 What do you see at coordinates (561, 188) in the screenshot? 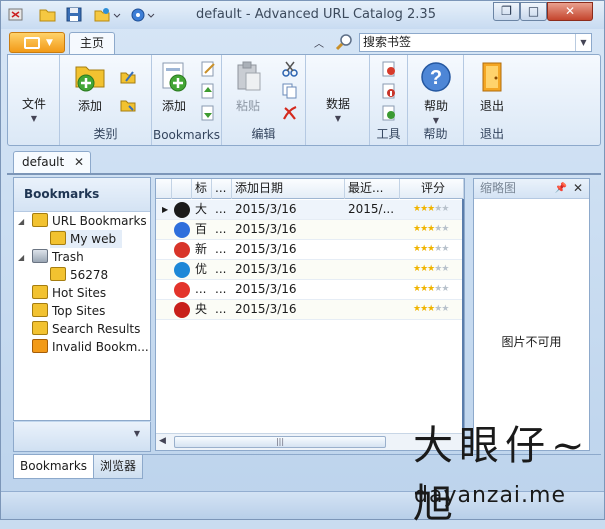
I see `pin-icon: 📌` at bounding box center [561, 188].